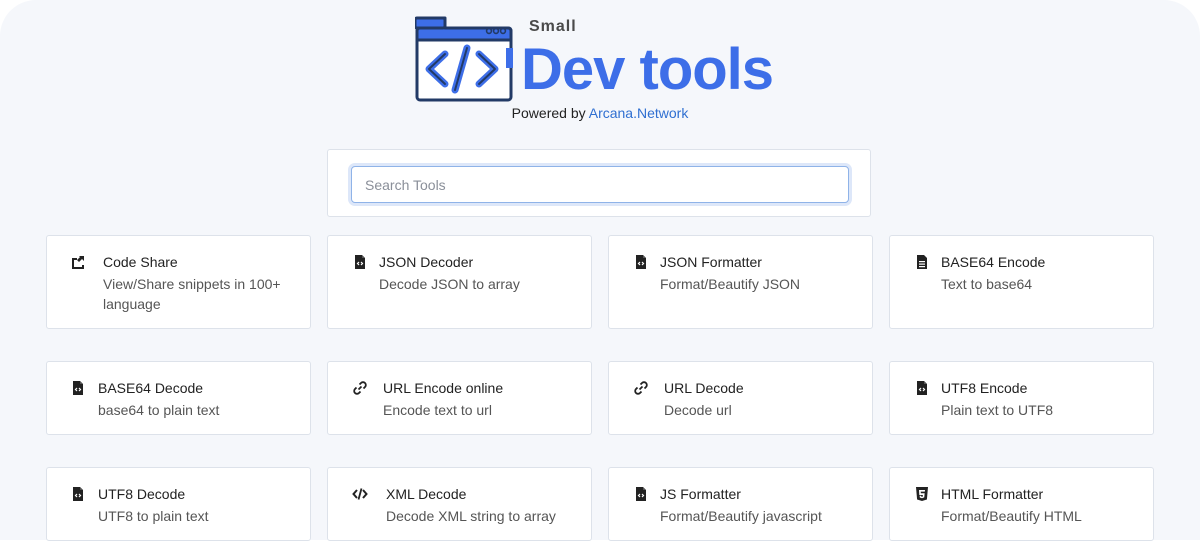 The image size is (1200, 541). I want to click on tool-title: XML Decode, so click(426, 494).